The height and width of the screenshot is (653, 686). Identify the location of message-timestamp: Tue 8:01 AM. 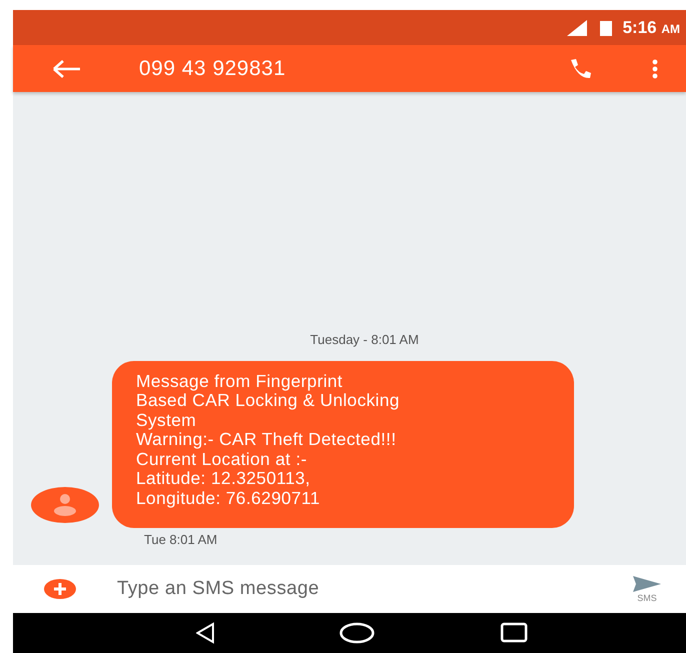
(181, 539).